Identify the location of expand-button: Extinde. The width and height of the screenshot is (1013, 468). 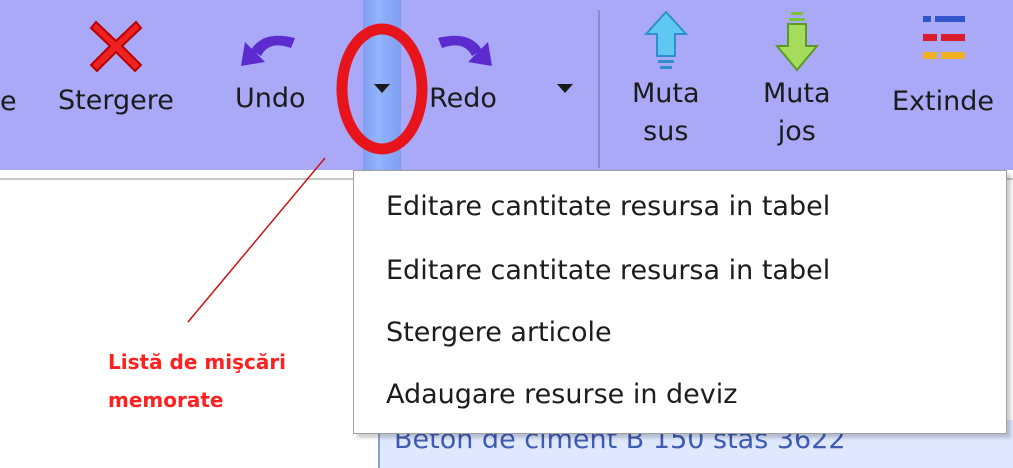
(943, 67).